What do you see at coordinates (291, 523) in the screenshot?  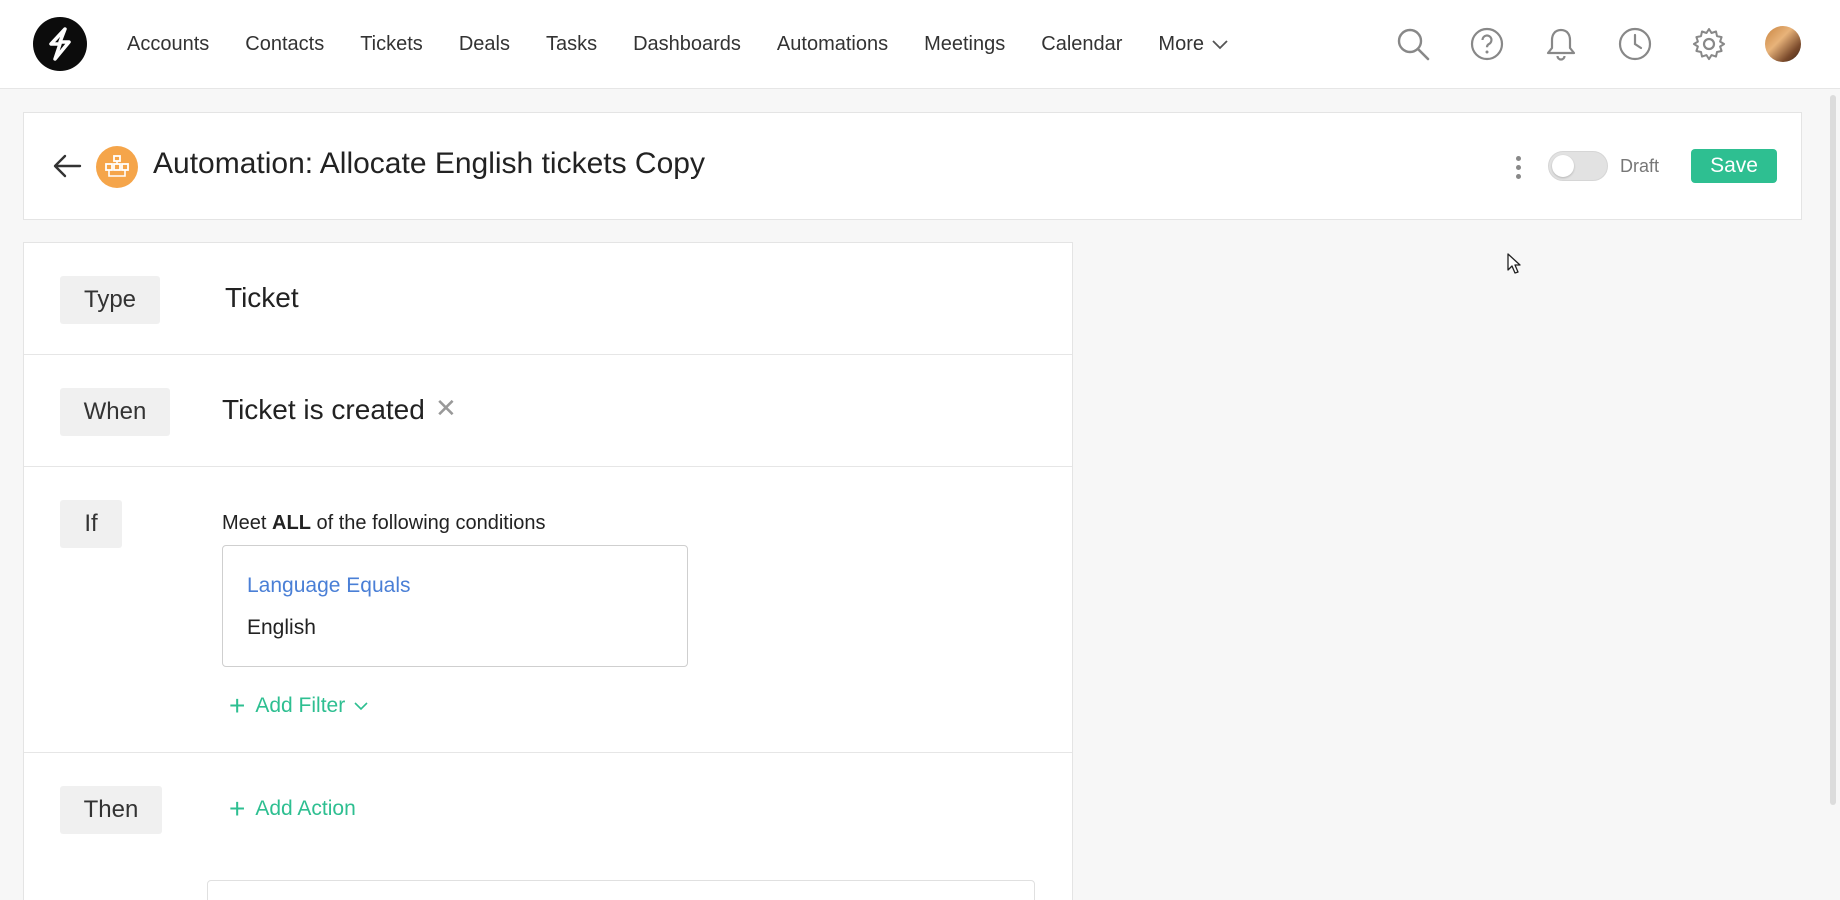 I see `condition-match-mode: ALL` at bounding box center [291, 523].